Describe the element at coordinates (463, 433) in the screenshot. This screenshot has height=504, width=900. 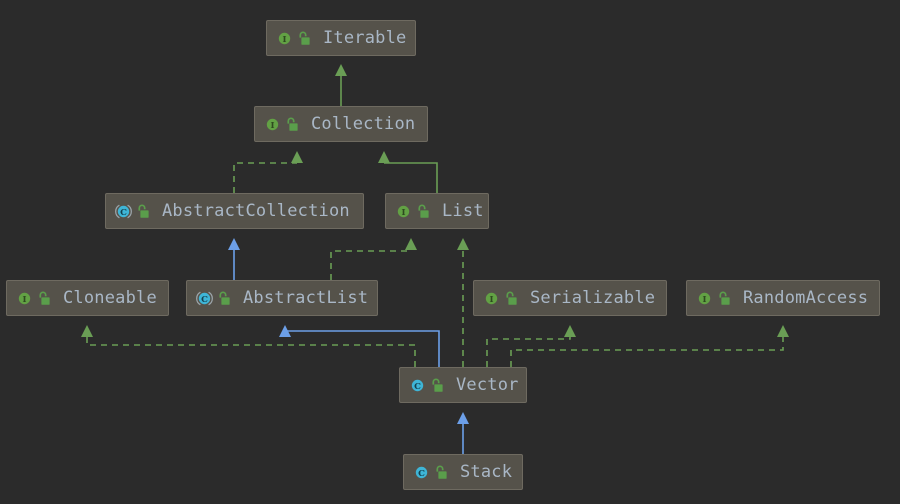
I see `edge-stack-to-vector` at that location.